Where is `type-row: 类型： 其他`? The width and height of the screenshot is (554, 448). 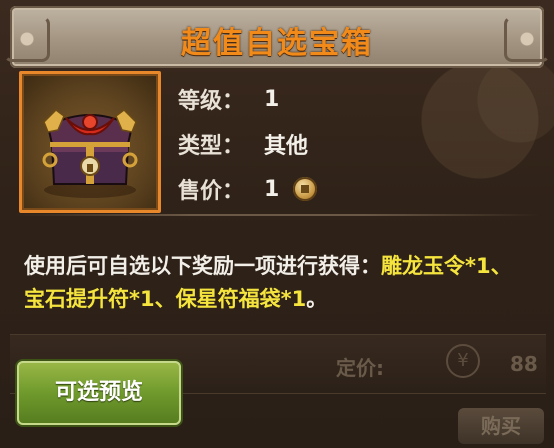
type-row: 类型： 其他 is located at coordinates (243, 144).